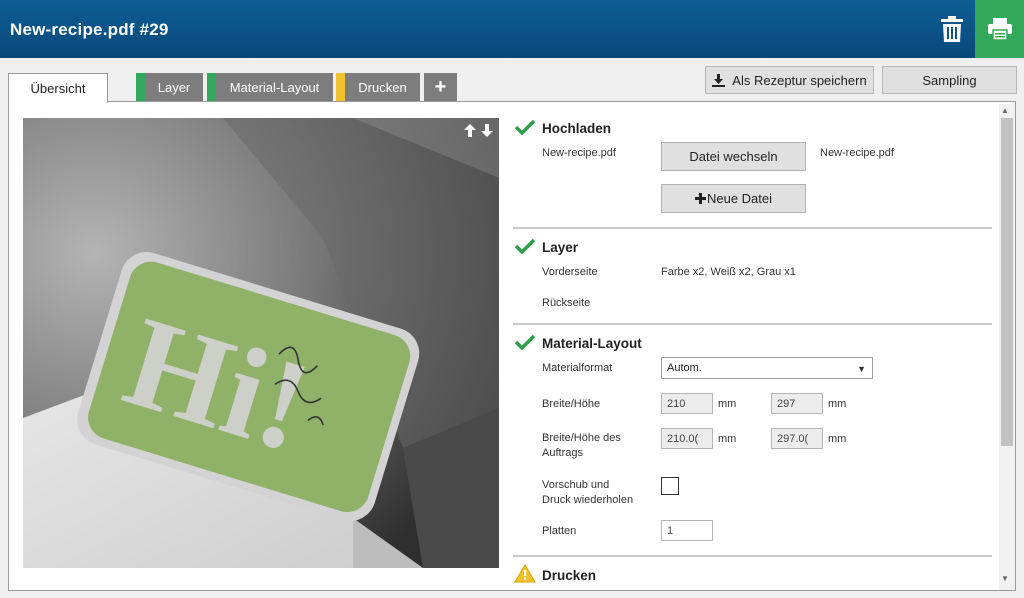 This screenshot has height=598, width=1024. What do you see at coordinates (687, 403) in the screenshot?
I see `width-field: 210` at bounding box center [687, 403].